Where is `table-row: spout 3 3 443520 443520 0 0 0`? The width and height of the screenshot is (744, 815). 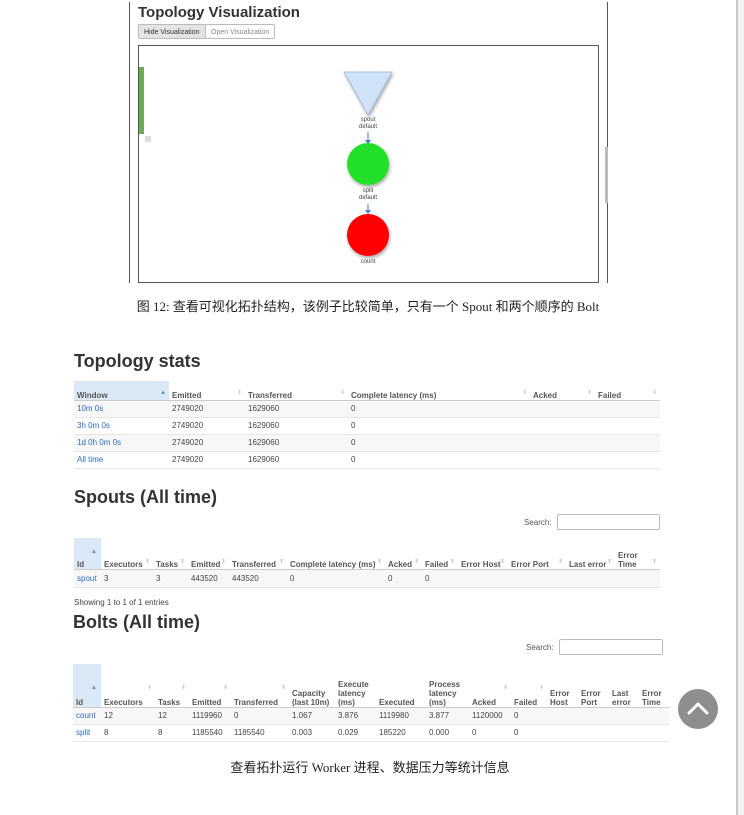
table-row: spout 3 3 443520 443520 0 0 0 is located at coordinates (367, 578).